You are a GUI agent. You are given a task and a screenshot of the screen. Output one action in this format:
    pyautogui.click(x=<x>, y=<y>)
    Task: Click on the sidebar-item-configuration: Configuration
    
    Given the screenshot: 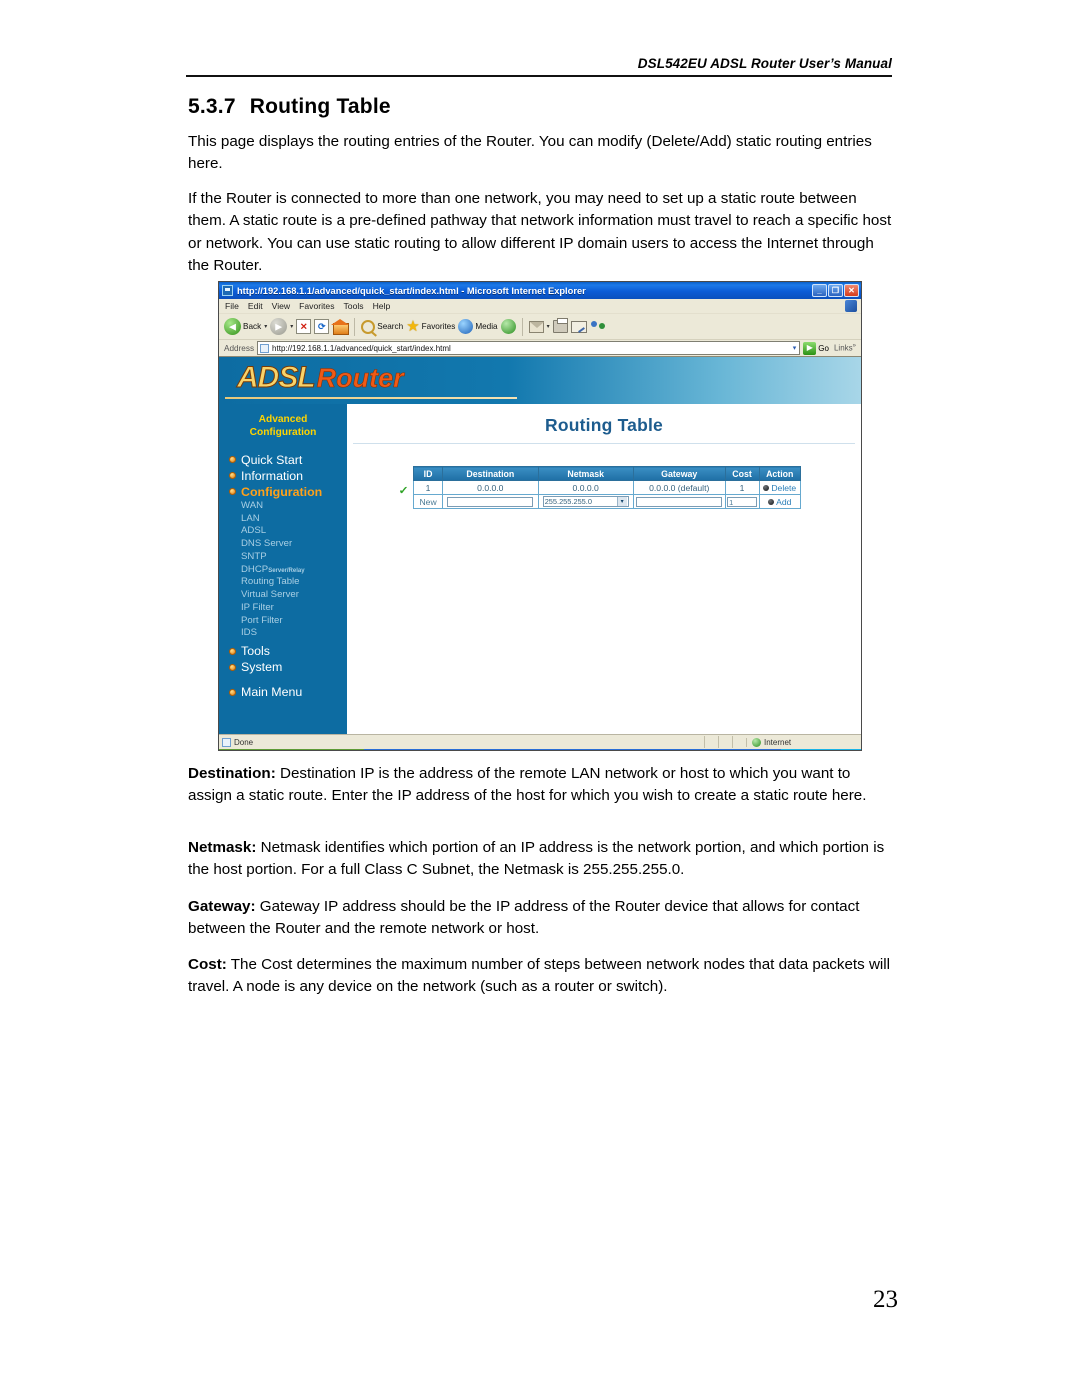 What is the action you would take?
    pyautogui.click(x=283, y=492)
    